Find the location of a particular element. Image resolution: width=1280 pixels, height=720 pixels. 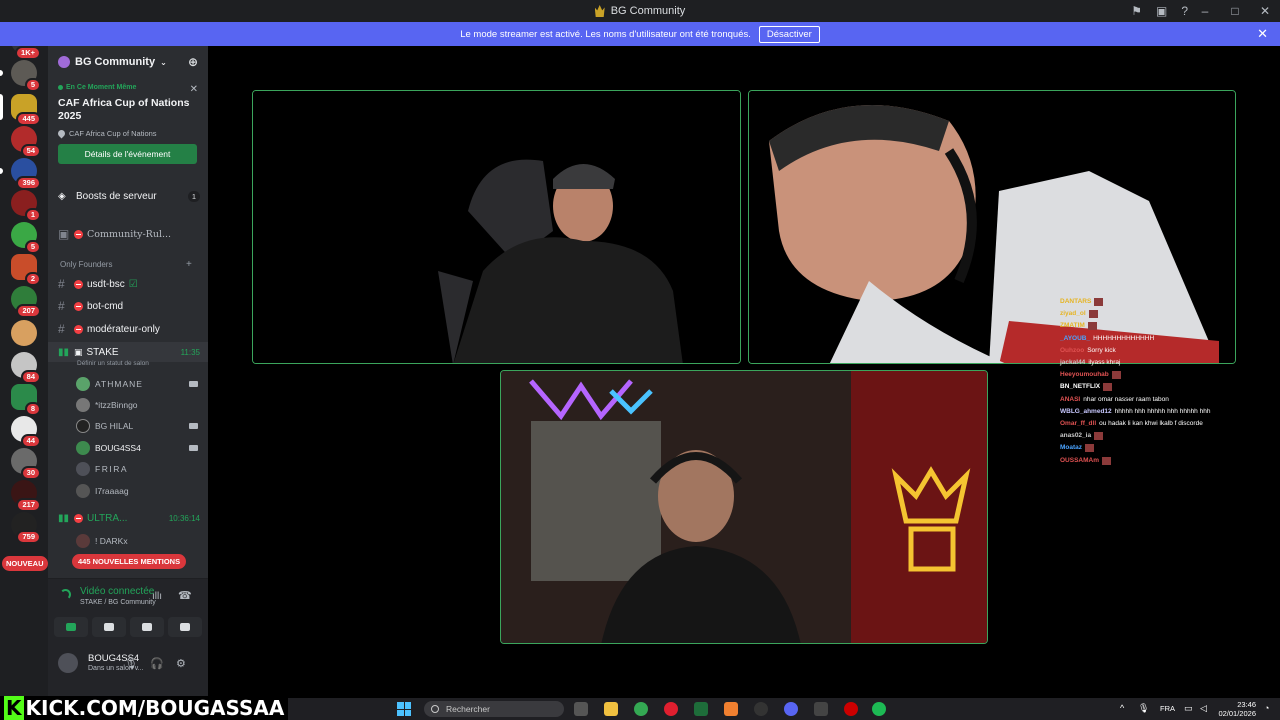

noise-suppression-icon: ıllı is located at coordinates (157, 596).